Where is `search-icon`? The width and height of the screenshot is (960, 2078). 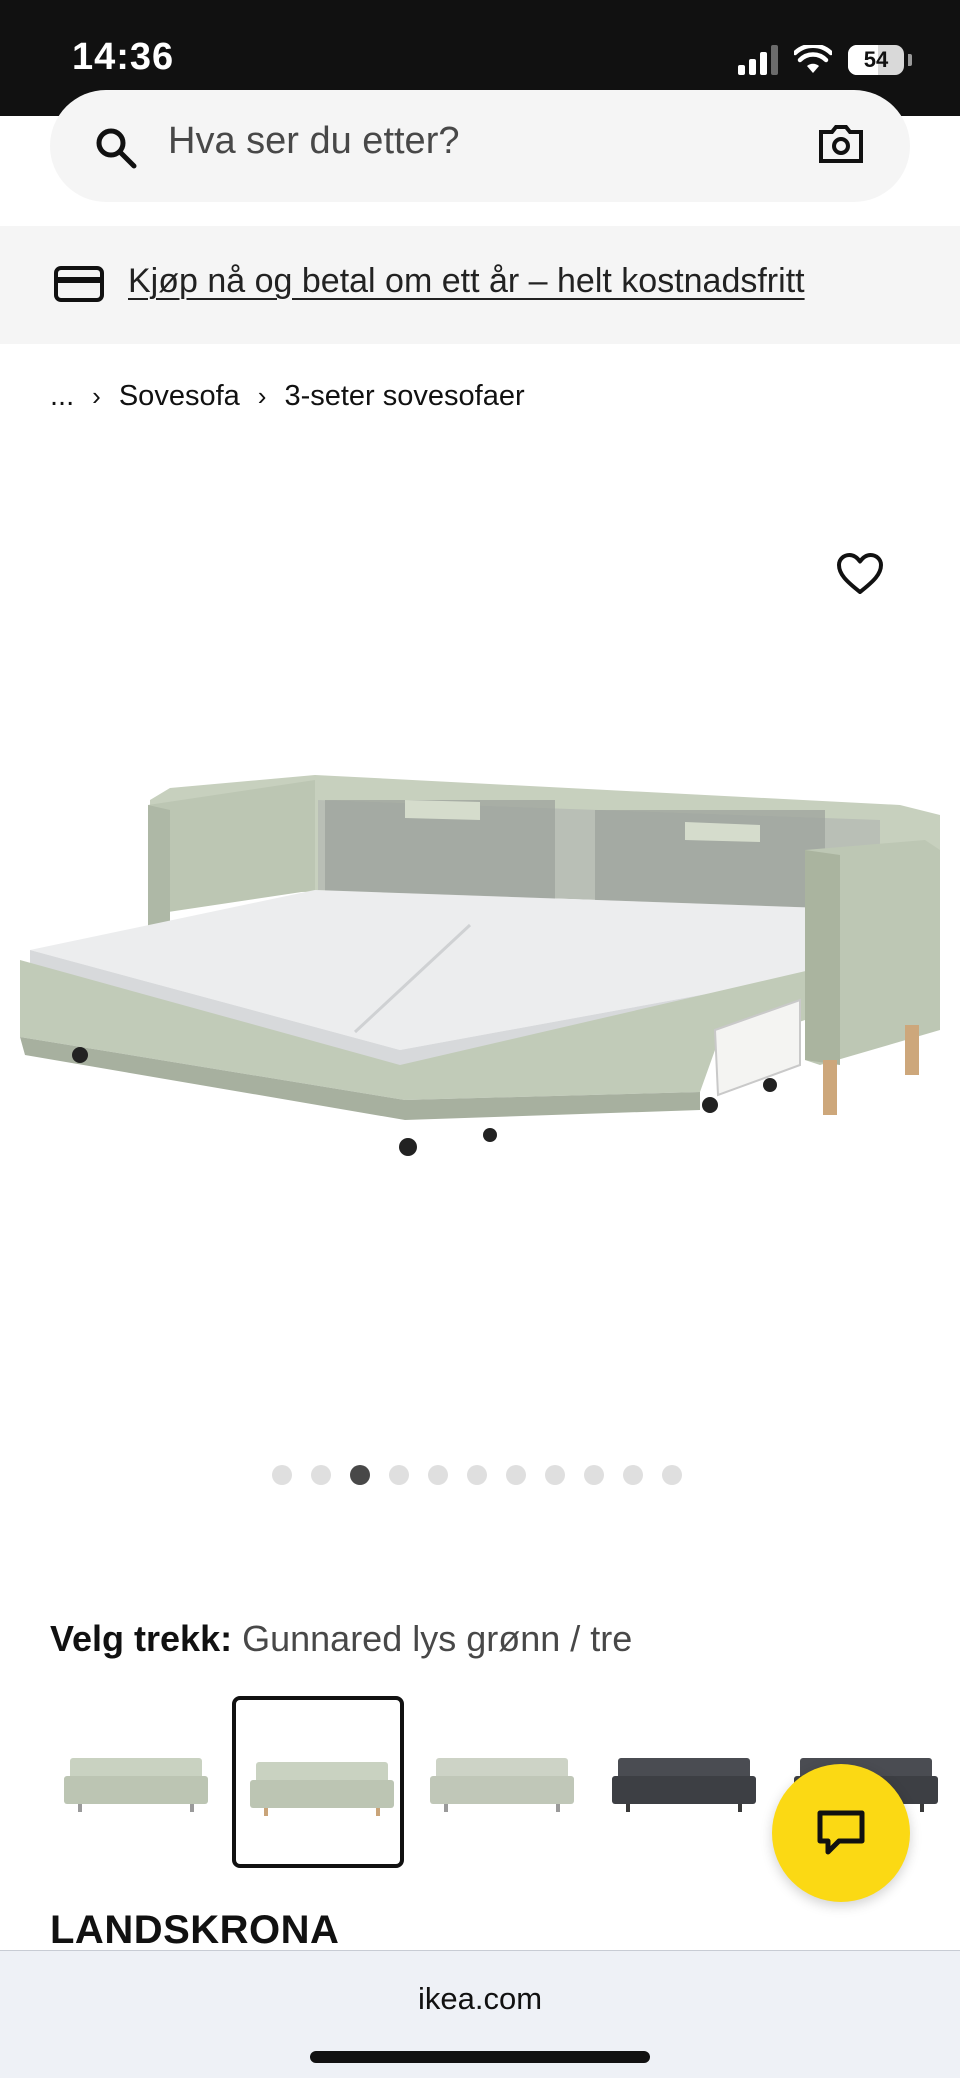 search-icon is located at coordinates (116, 148).